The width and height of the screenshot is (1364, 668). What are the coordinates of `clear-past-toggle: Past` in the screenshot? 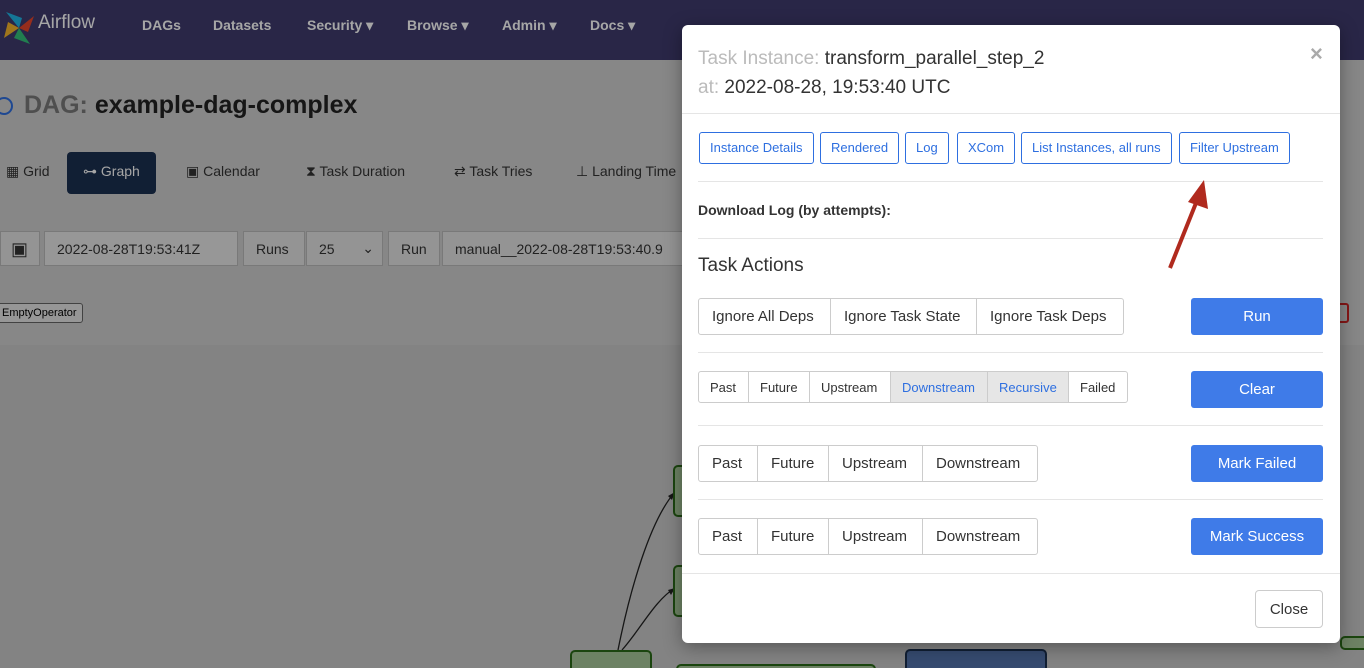 It's located at (723, 387).